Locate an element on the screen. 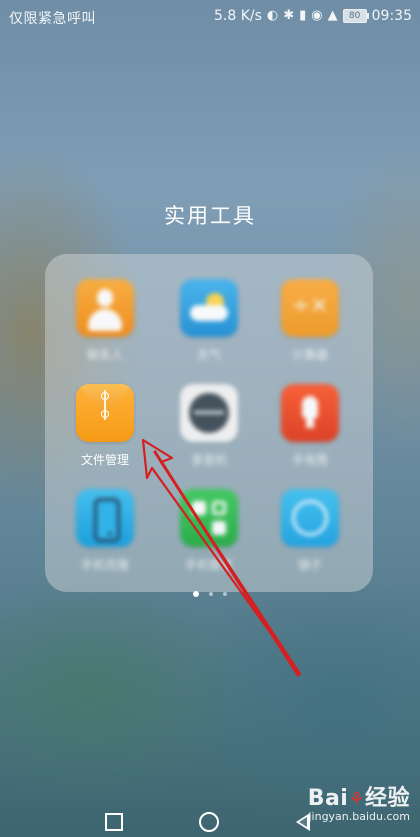 The height and width of the screenshot is (837, 420). home-icon is located at coordinates (209, 822).